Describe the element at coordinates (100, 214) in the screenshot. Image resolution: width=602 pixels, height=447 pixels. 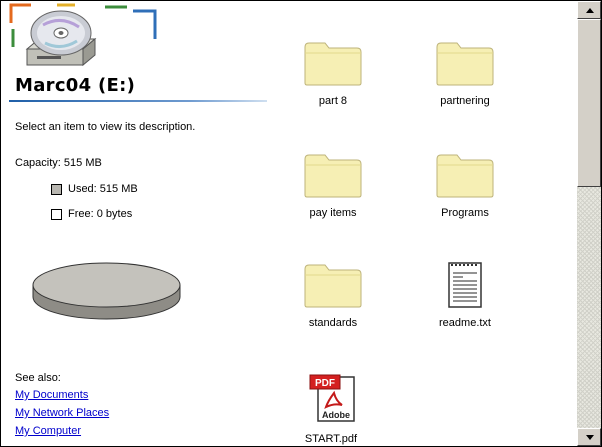
I see `free-label: Free: 0 bytes` at that location.